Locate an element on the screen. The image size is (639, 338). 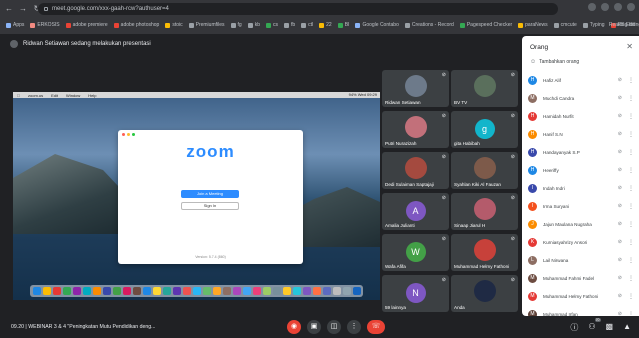
bookmark-item: Premiumfiles is located at coordinates (206, 25).